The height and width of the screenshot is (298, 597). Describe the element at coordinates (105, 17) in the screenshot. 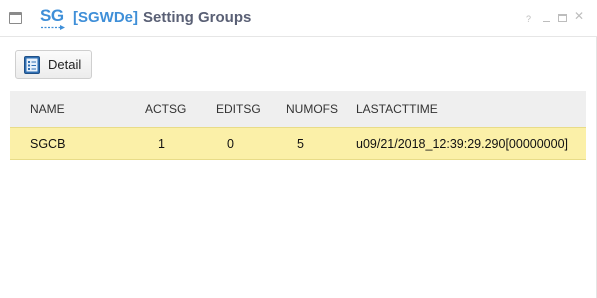

I see `window-title-code: [SGWDe]` at that location.